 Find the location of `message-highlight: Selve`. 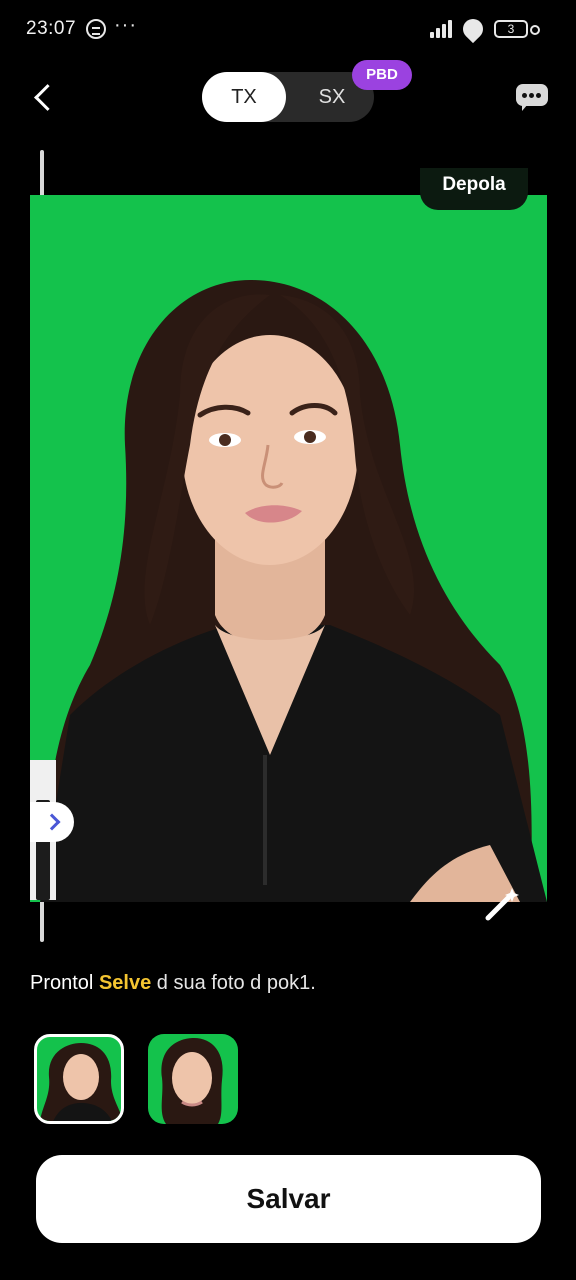

message-highlight: Selve is located at coordinates (125, 983).